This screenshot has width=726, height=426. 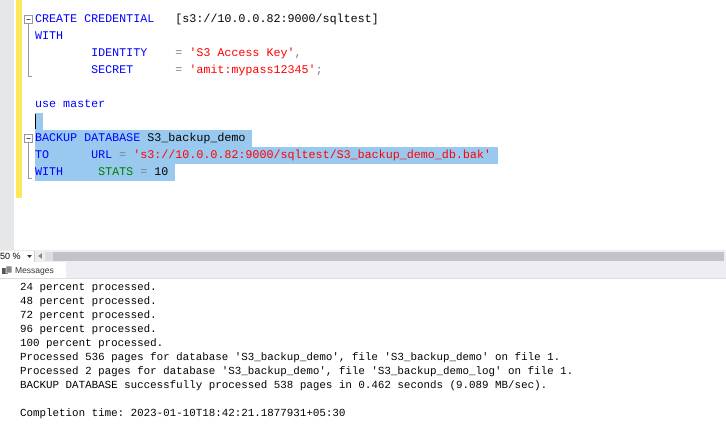 What do you see at coordinates (89, 330) in the screenshot?
I see `message-line: 96 percent processed.` at bounding box center [89, 330].